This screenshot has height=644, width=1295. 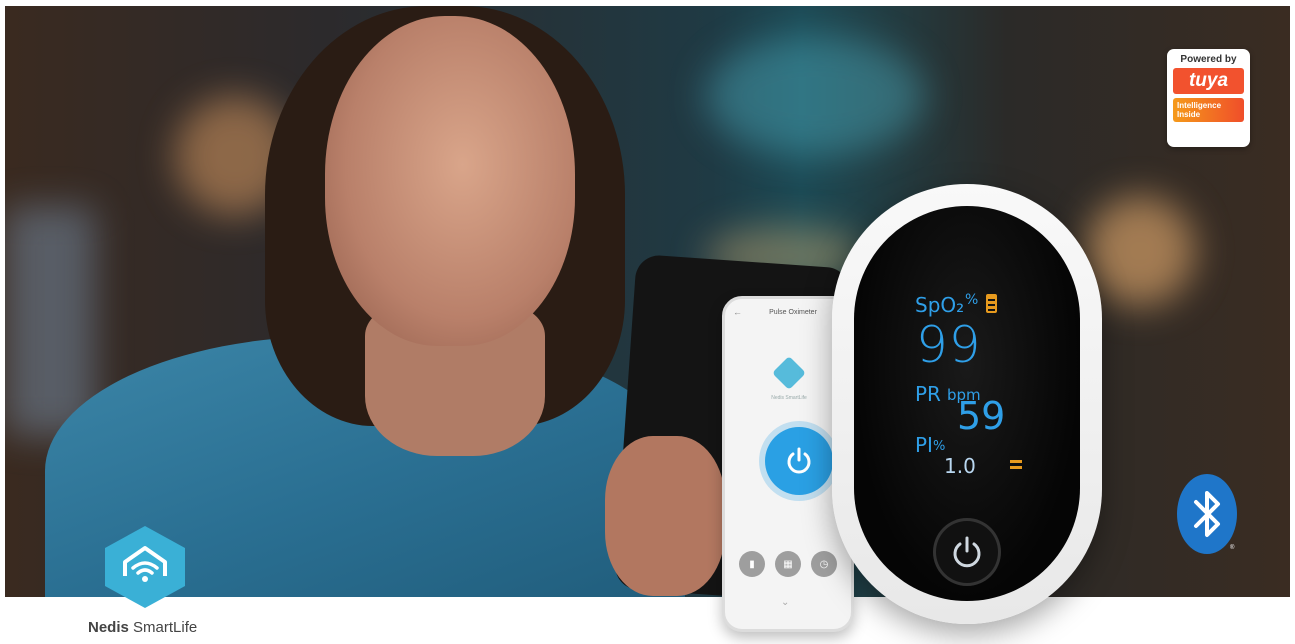 I want to click on tuya-bottom-line1: Intelligence, so click(x=1199, y=105).